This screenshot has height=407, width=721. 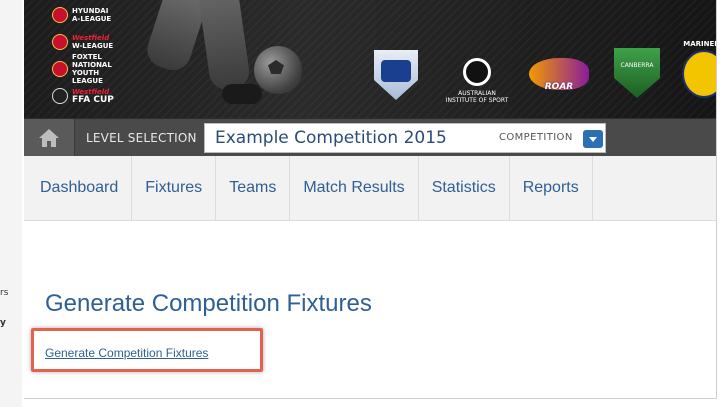 I want to click on w-league-brand: Westfield W-LEAGUE, so click(x=92, y=42).